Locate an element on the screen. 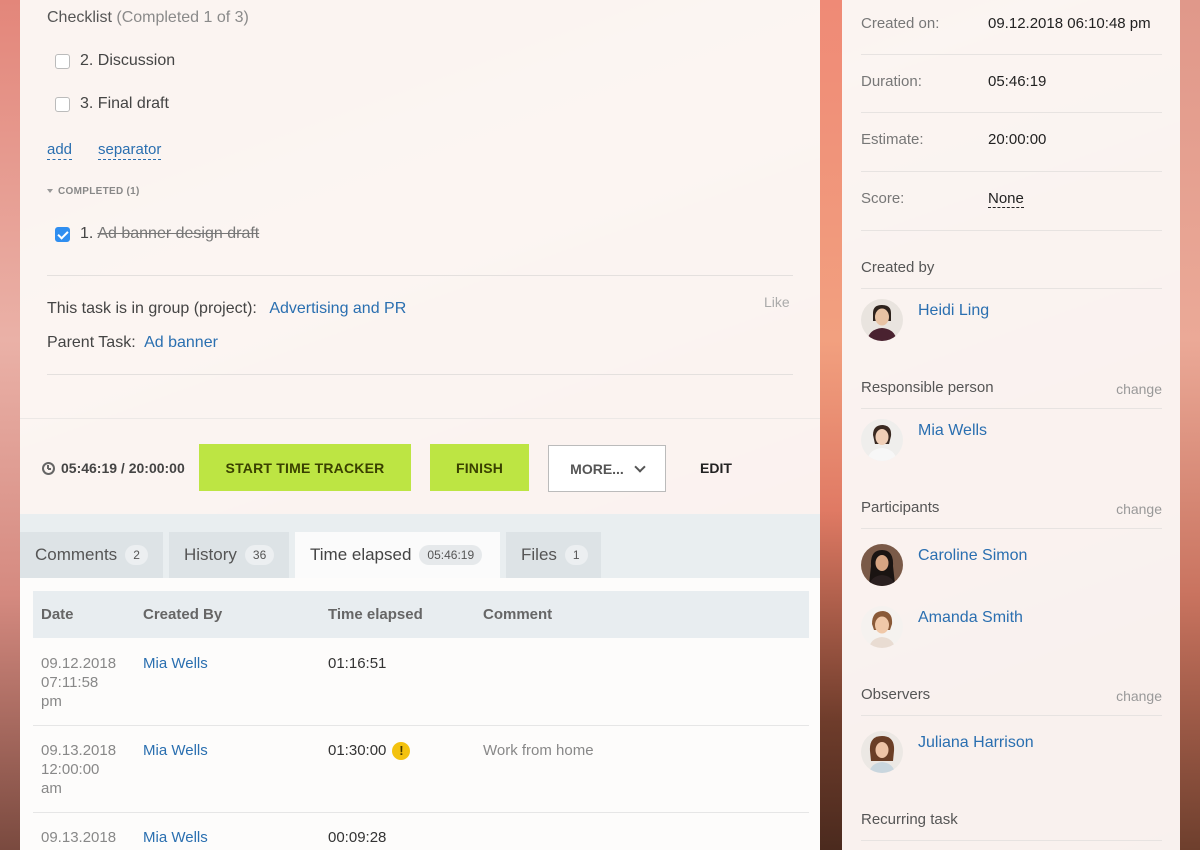 The width and height of the screenshot is (1200, 850). row-date: 09.13.2018 12:00:00 am is located at coordinates (86, 769).